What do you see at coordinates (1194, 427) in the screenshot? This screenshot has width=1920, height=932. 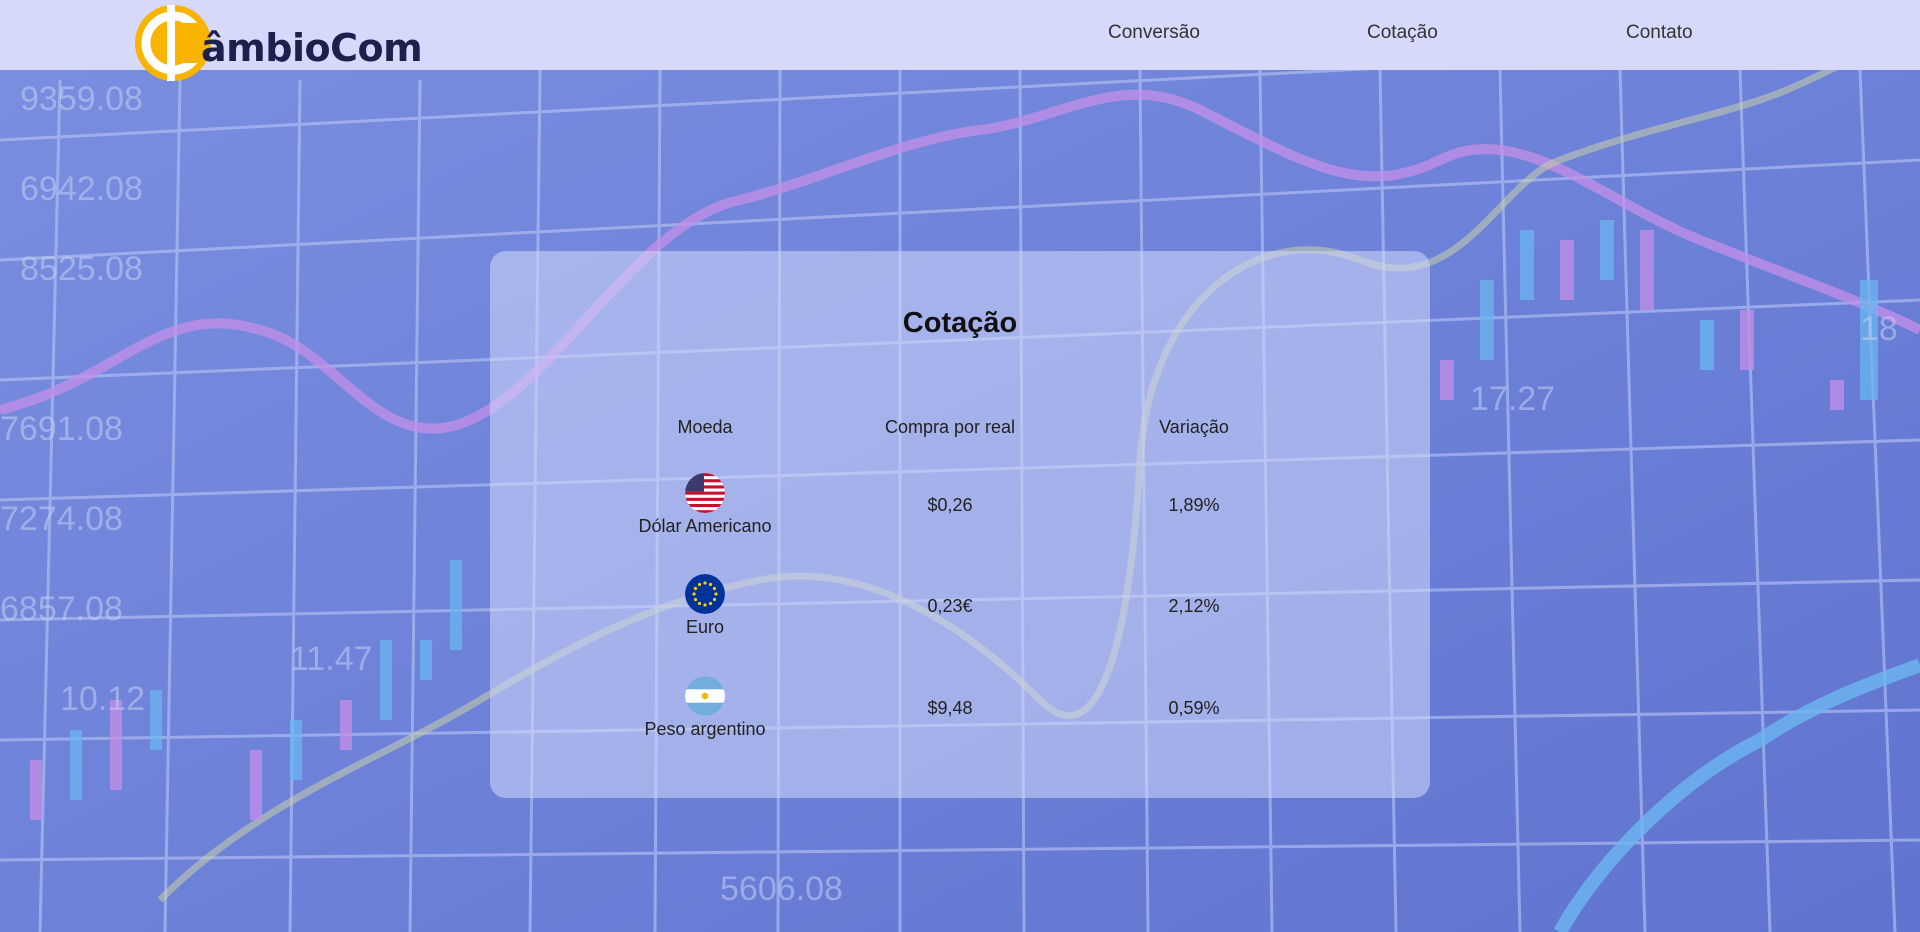 I see `column-header-variation: Variação` at bounding box center [1194, 427].